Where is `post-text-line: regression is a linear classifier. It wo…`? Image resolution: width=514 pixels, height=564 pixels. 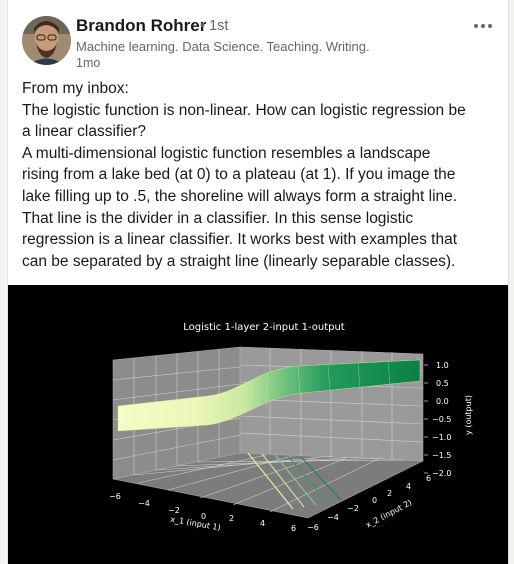
post-text-line: regression is a linear classifier. It wo… is located at coordinates (240, 240).